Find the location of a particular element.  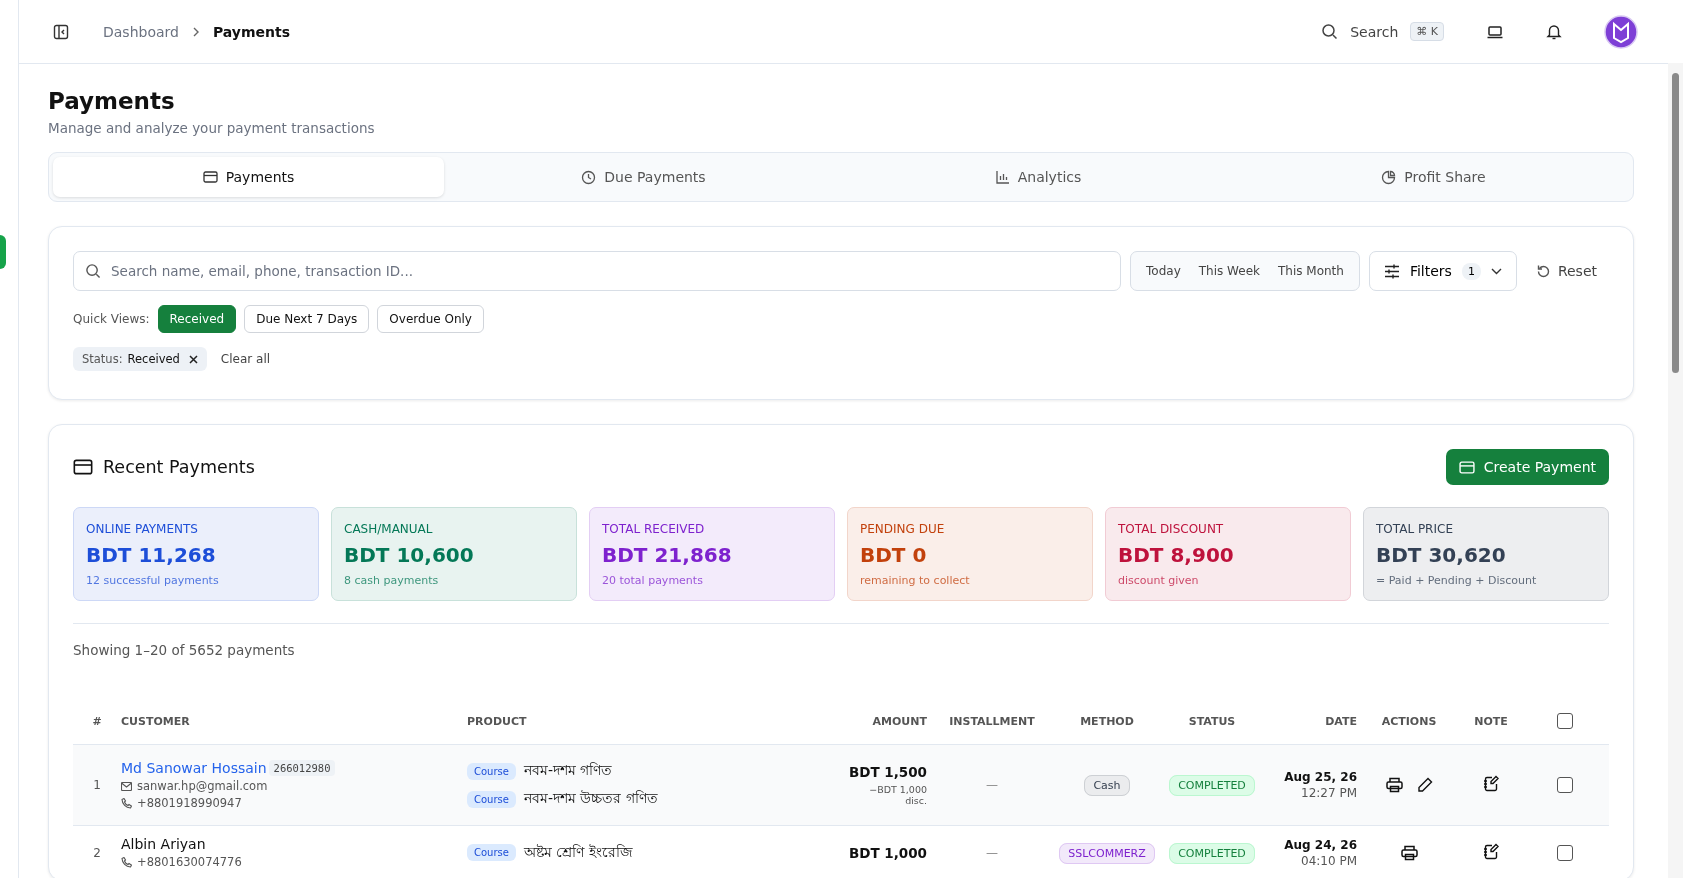

filter-count: 1 is located at coordinates (1471, 271).